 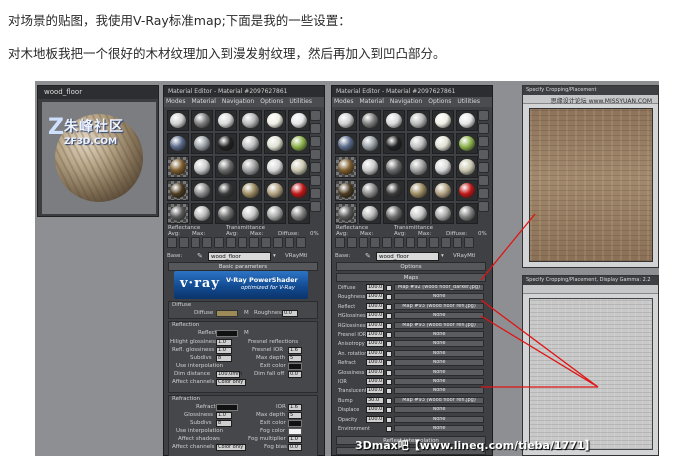 I want to click on copy-icon, so click(x=387, y=242).